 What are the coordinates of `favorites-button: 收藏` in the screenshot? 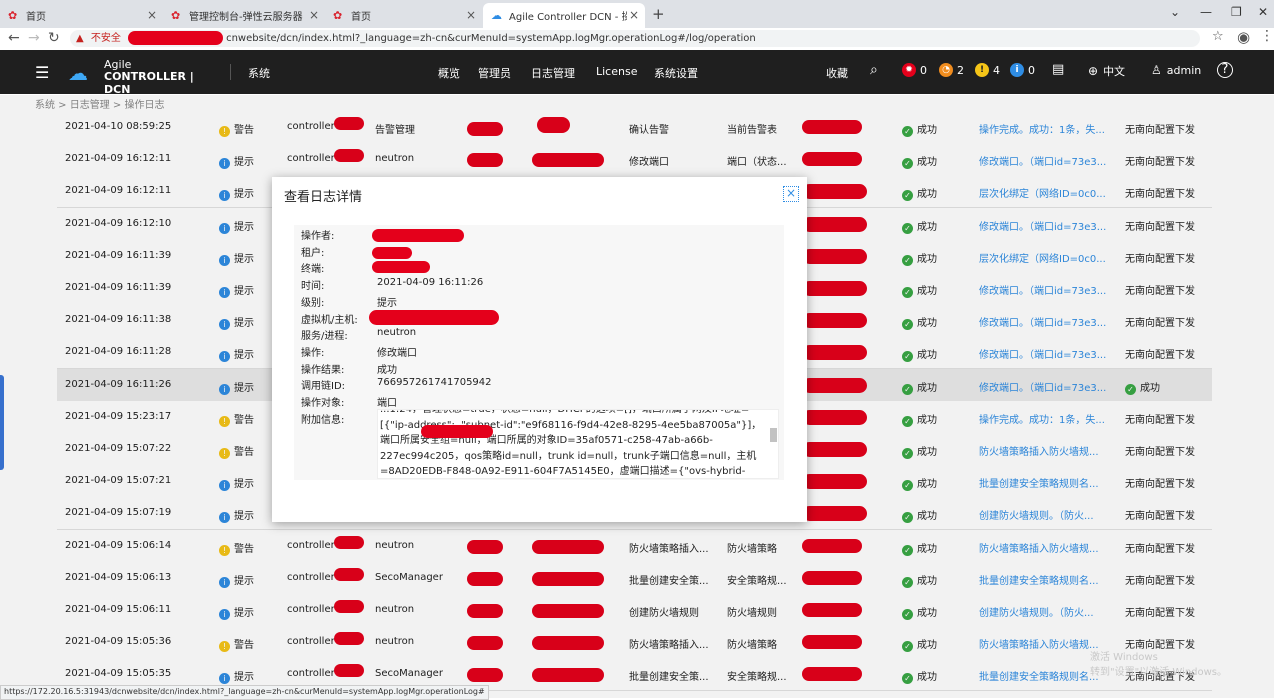 It's located at (837, 73).